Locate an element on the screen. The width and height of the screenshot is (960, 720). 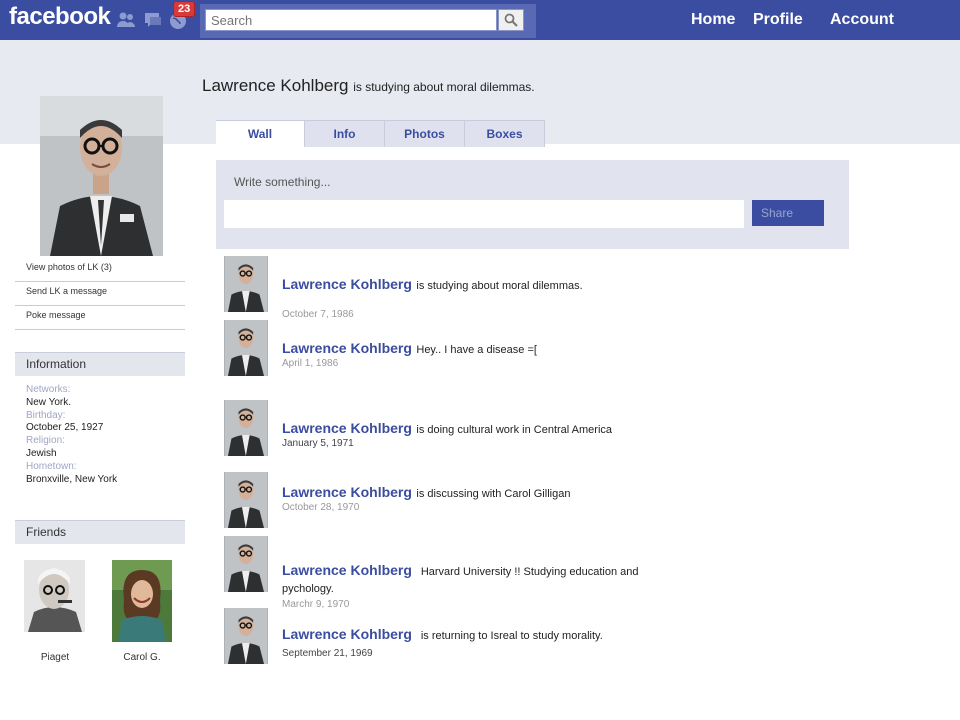
wall-post-composer: Write something... Share is located at coordinates (532, 204).